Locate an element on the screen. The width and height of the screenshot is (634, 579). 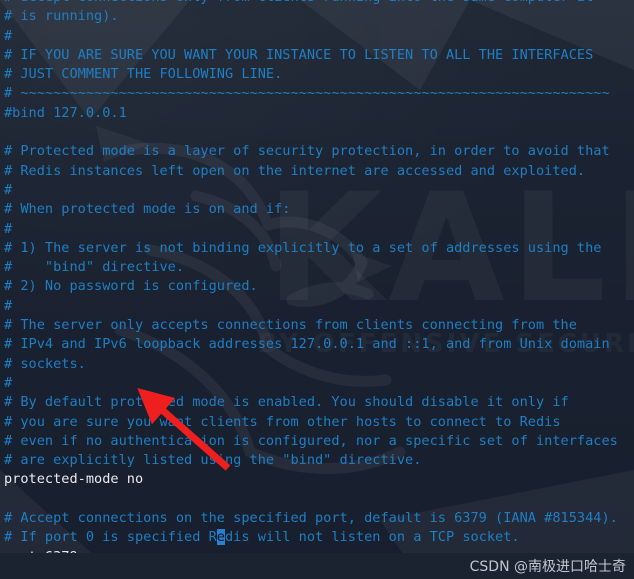
editor-line: #bind 127.0.0.1 is located at coordinates (317, 113).